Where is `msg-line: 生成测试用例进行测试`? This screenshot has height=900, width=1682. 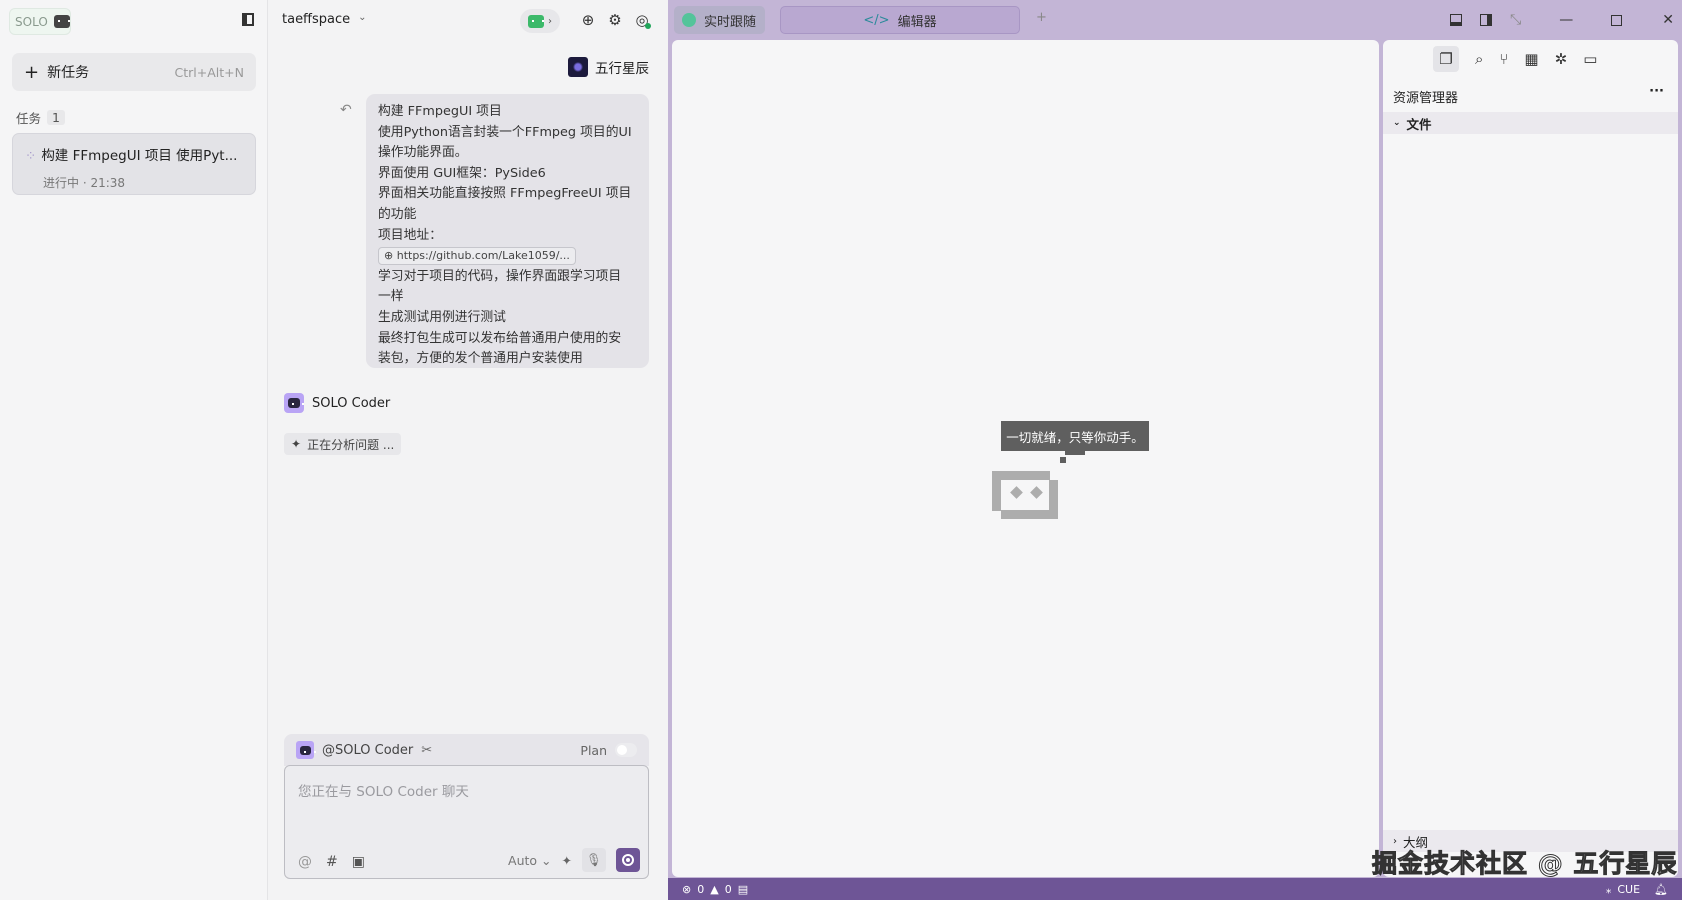 msg-line: 生成测试用例进行测试 is located at coordinates (442, 317).